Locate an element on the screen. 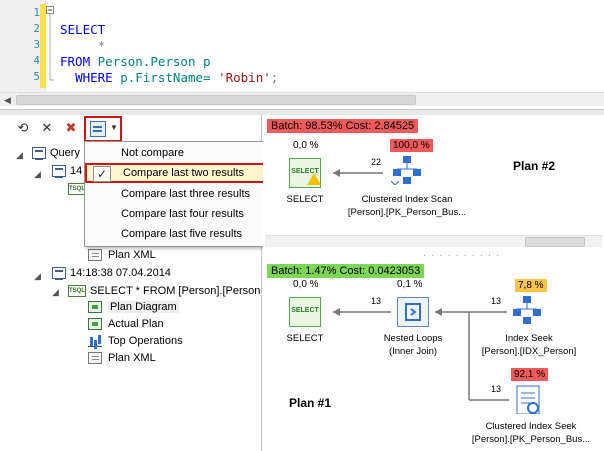 The image size is (604, 451). select-operator: SELECT is located at coordinates (305, 312).